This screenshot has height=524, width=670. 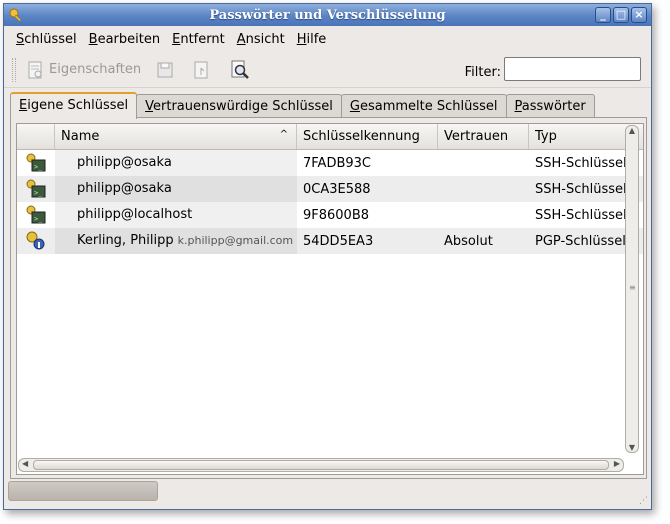 What do you see at coordinates (16, 15) in the screenshot?
I see `app-icon` at bounding box center [16, 15].